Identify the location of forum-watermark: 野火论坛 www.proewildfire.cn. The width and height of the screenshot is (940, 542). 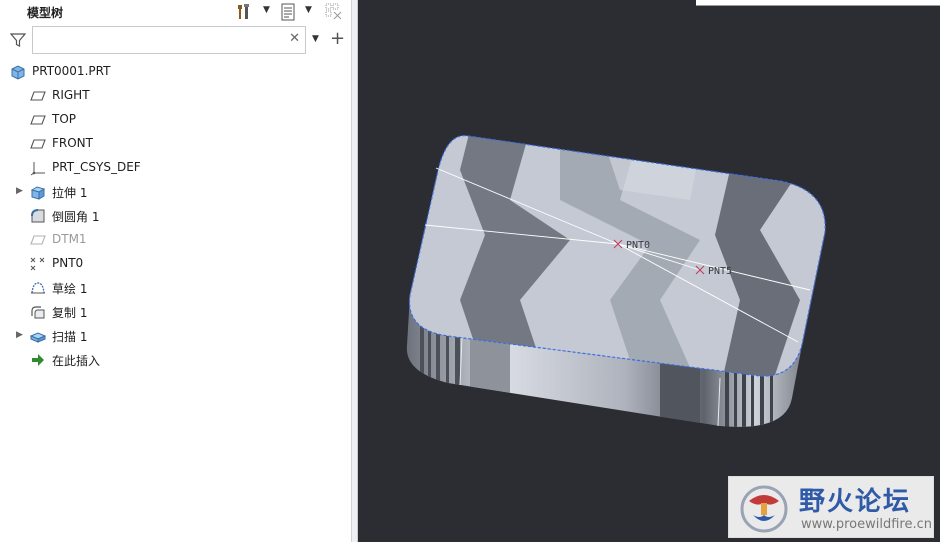
(831, 507).